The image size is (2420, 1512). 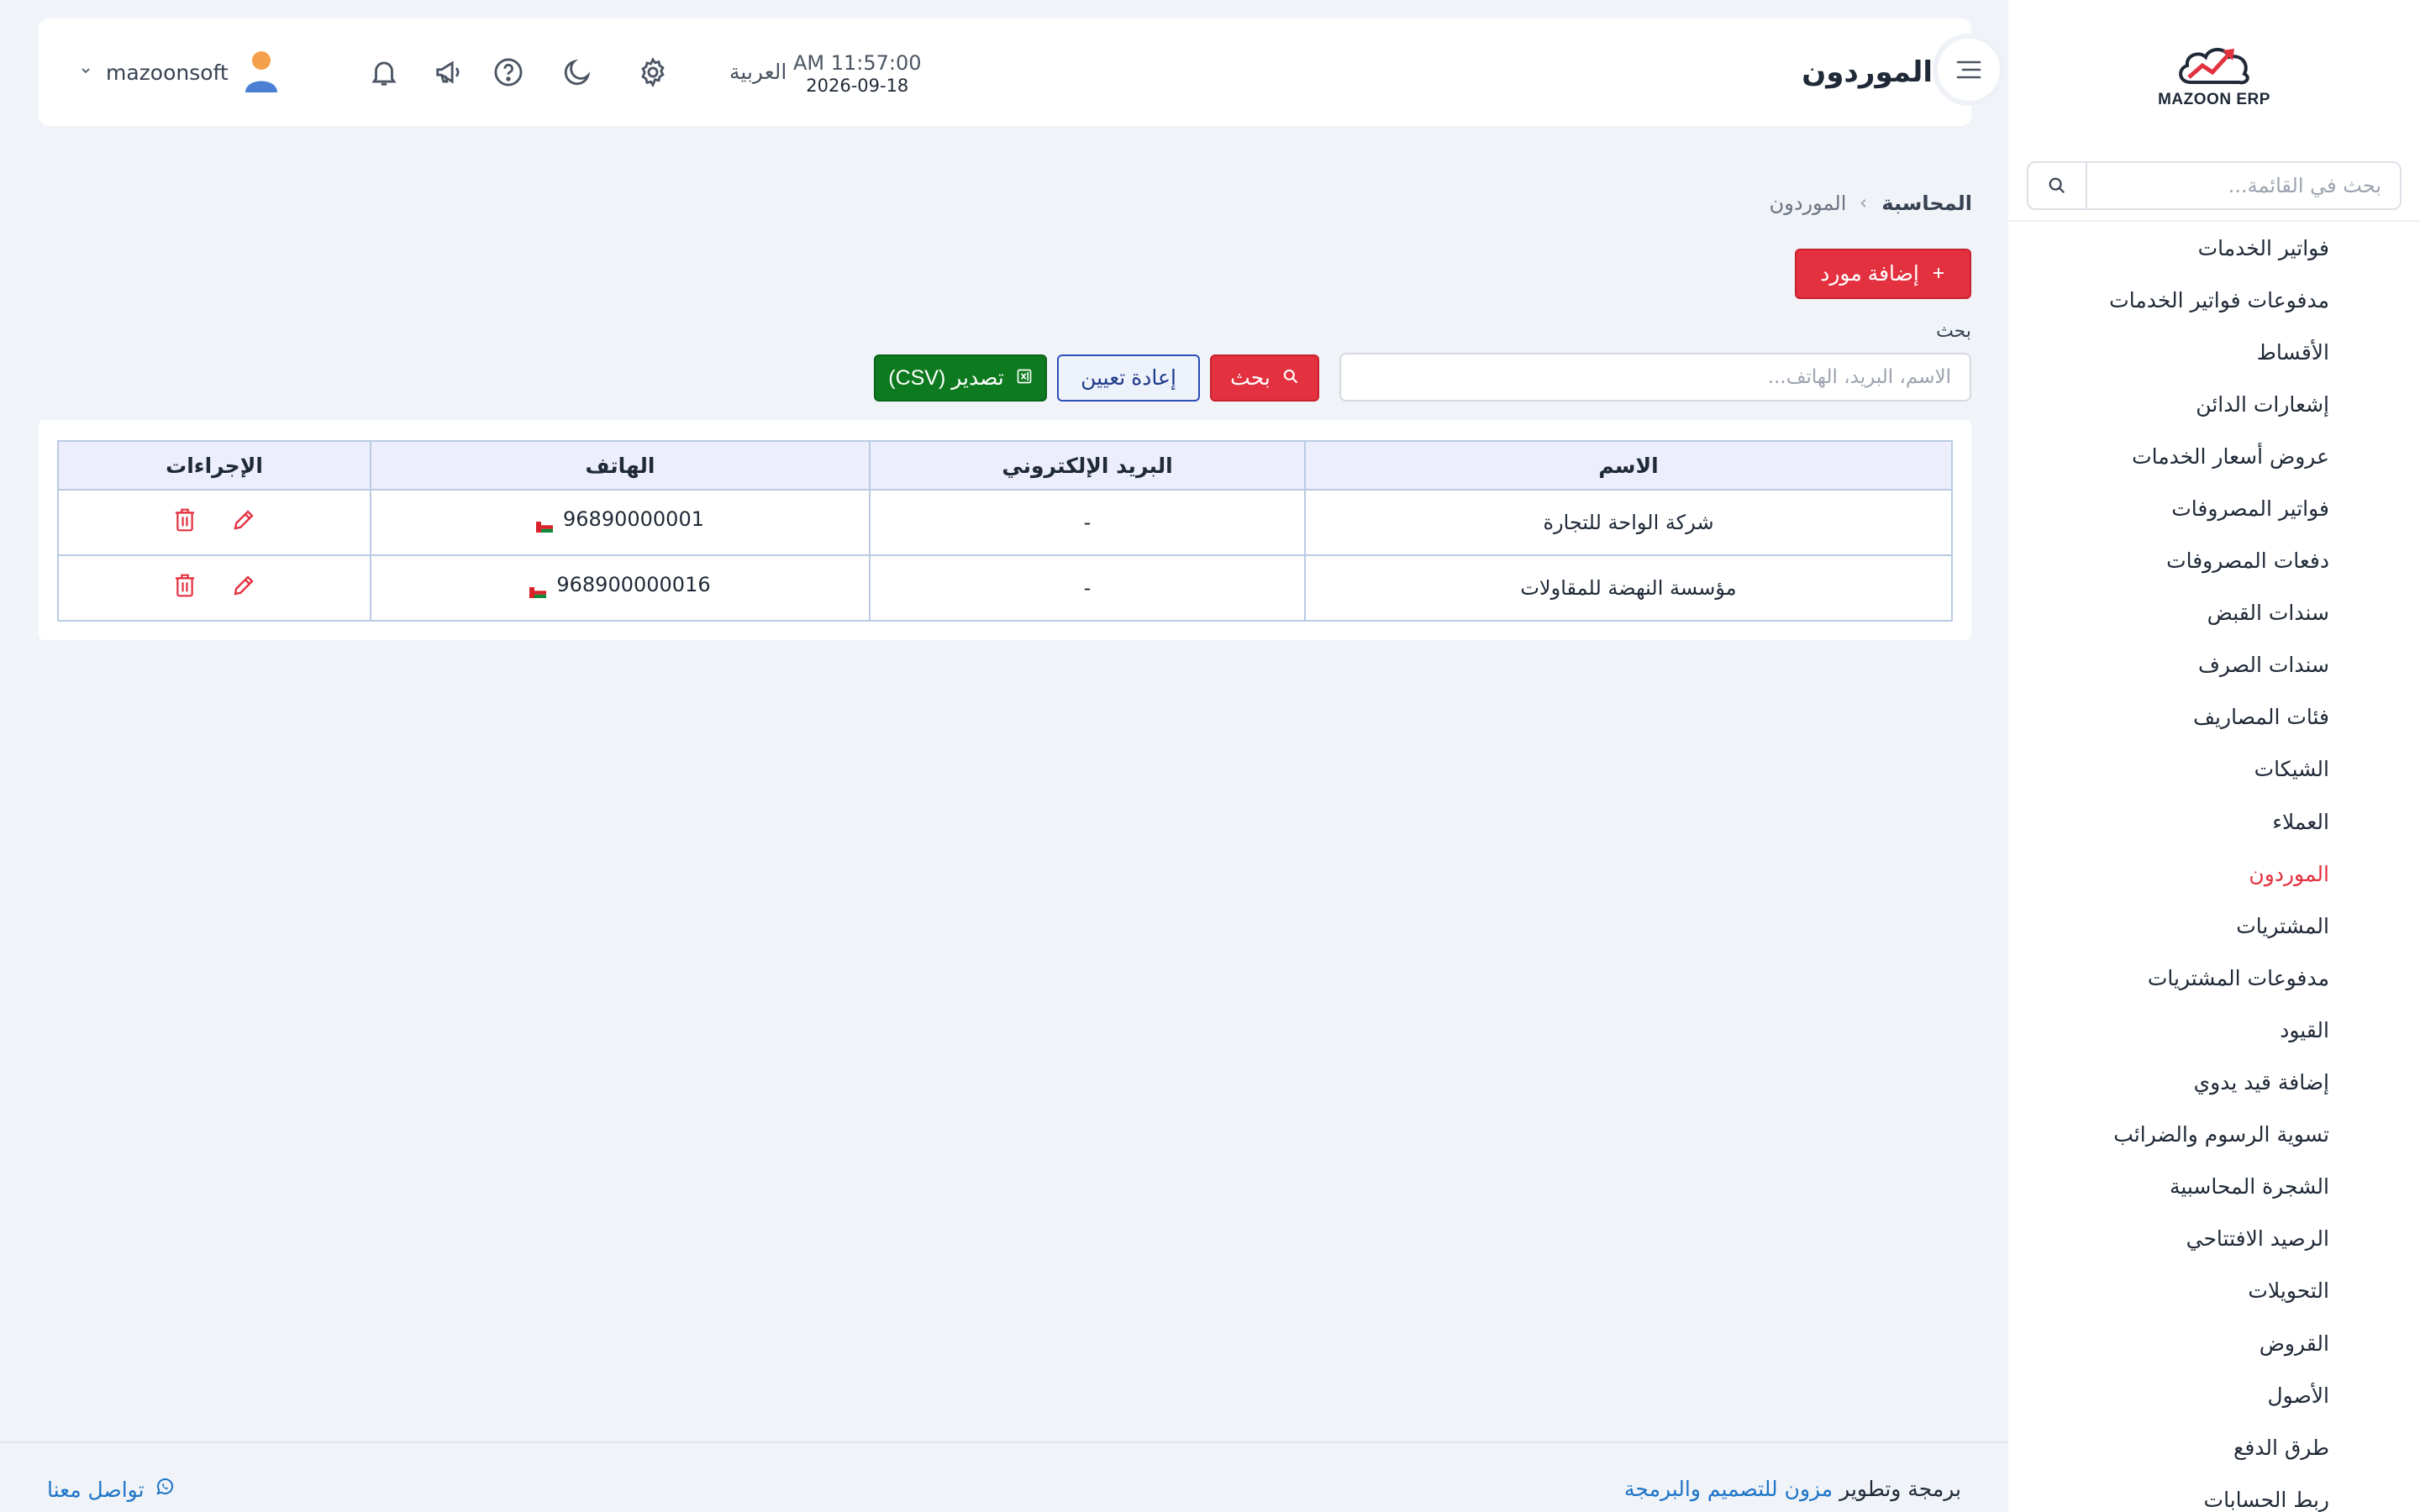 What do you see at coordinates (757, 72) in the screenshot?
I see `language-switcher: العربية` at bounding box center [757, 72].